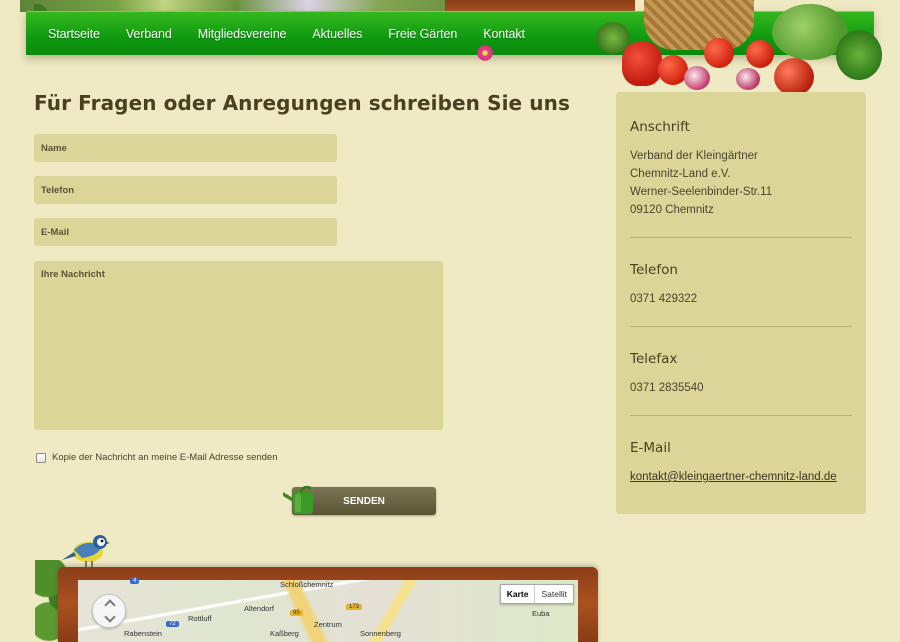 The image size is (900, 642). What do you see at coordinates (109, 611) in the screenshot?
I see `map-pan-control` at bounding box center [109, 611].